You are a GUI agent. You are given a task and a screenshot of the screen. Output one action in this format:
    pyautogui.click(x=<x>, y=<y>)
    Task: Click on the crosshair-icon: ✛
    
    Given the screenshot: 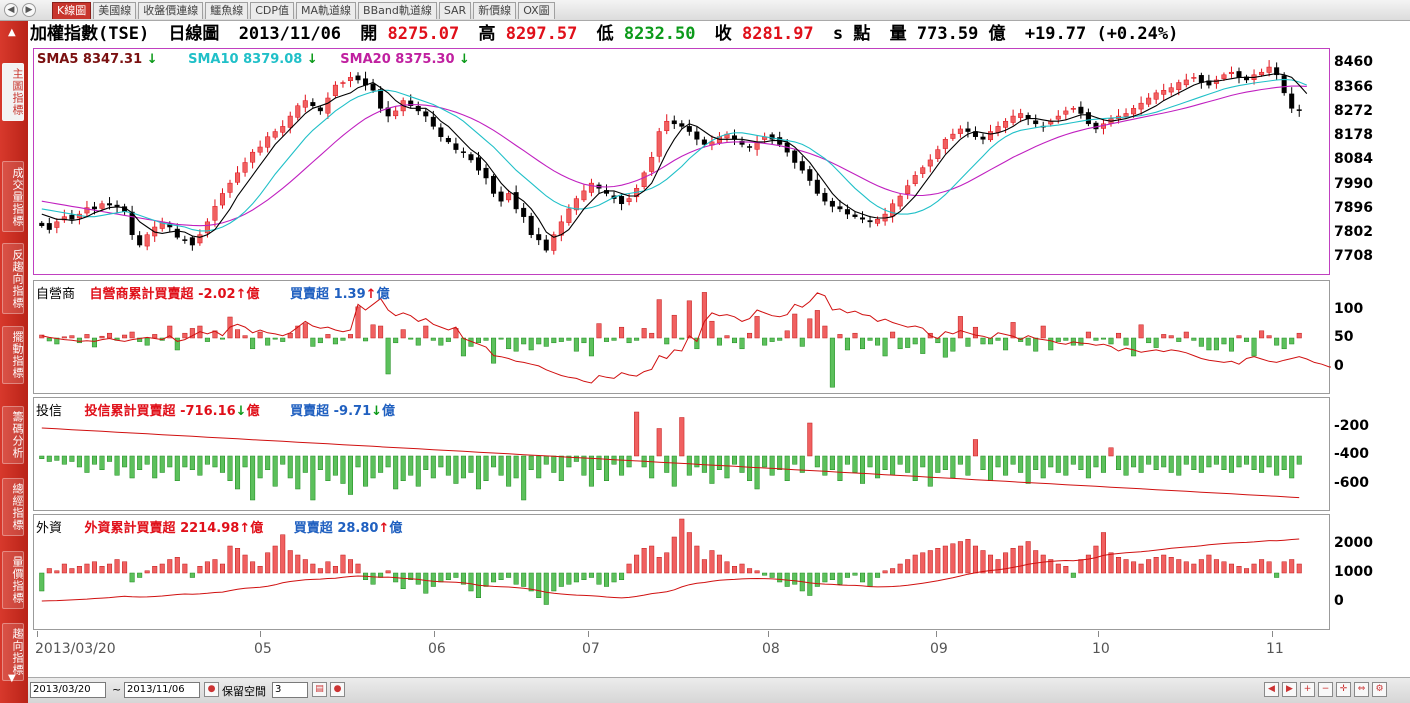 What is the action you would take?
    pyautogui.click(x=1343, y=689)
    